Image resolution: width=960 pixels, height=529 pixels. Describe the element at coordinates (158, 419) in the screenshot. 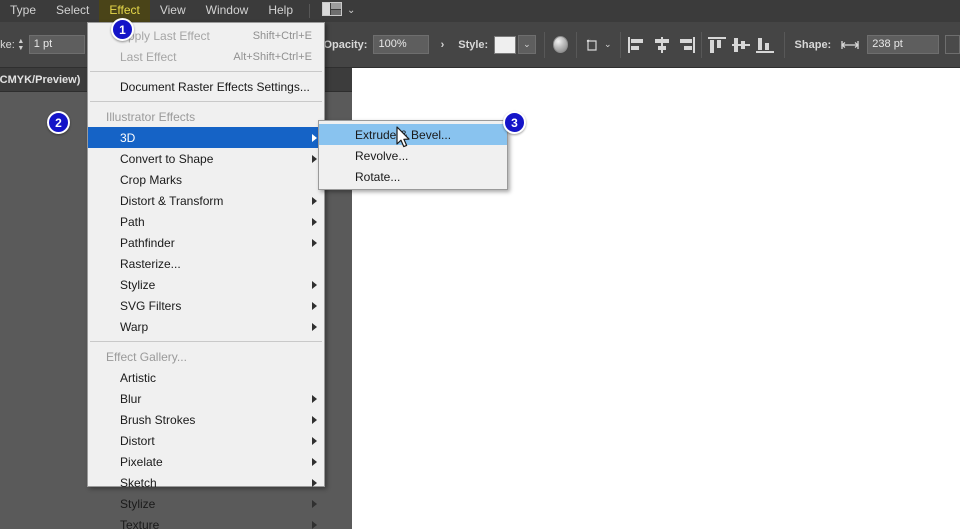

I see `menu-item-label: Brush Strokes` at that location.